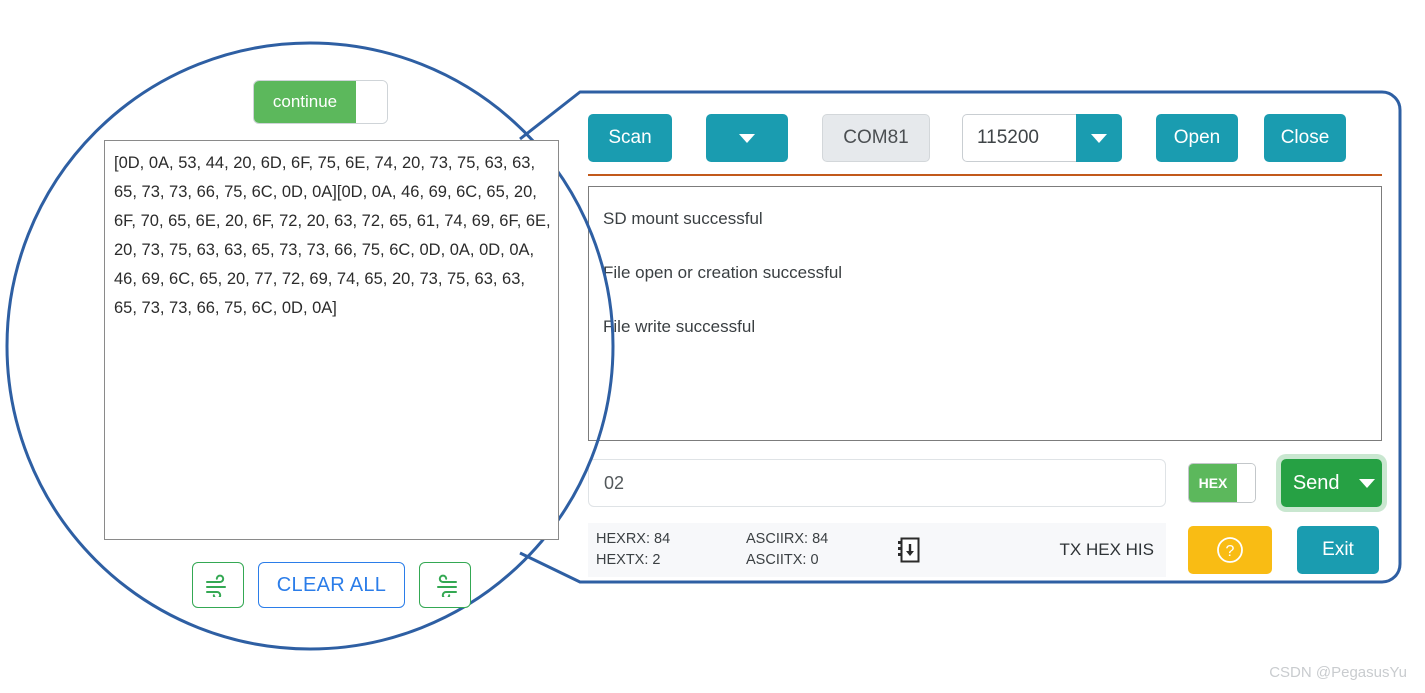  What do you see at coordinates (371, 102) in the screenshot?
I see `continue-toggle-track` at bounding box center [371, 102].